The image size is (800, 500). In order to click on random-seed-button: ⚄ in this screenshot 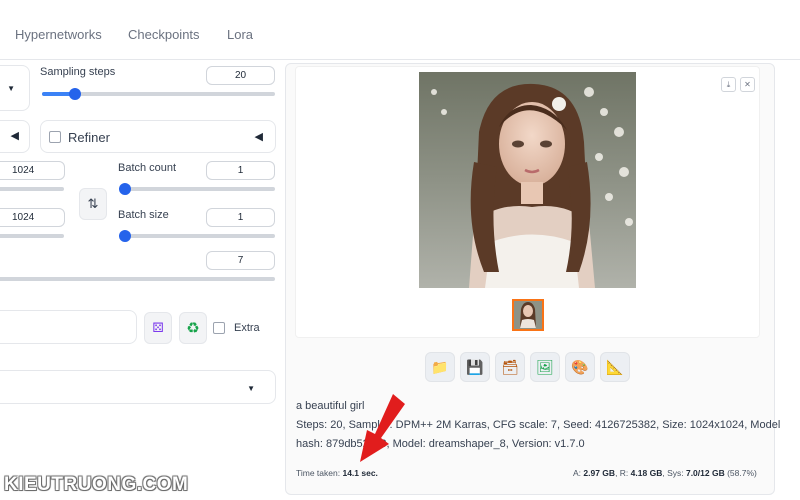, I will do `click(158, 328)`.